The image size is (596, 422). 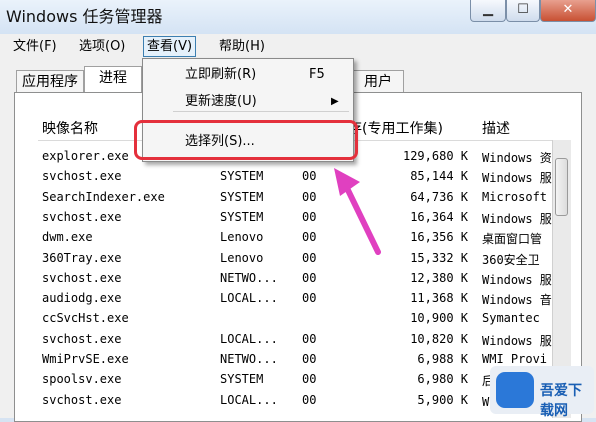 What do you see at coordinates (295, 278) in the screenshot?
I see `table-row: svchost.exe NETWO... 00 12,380 K Windows 服` at bounding box center [295, 278].